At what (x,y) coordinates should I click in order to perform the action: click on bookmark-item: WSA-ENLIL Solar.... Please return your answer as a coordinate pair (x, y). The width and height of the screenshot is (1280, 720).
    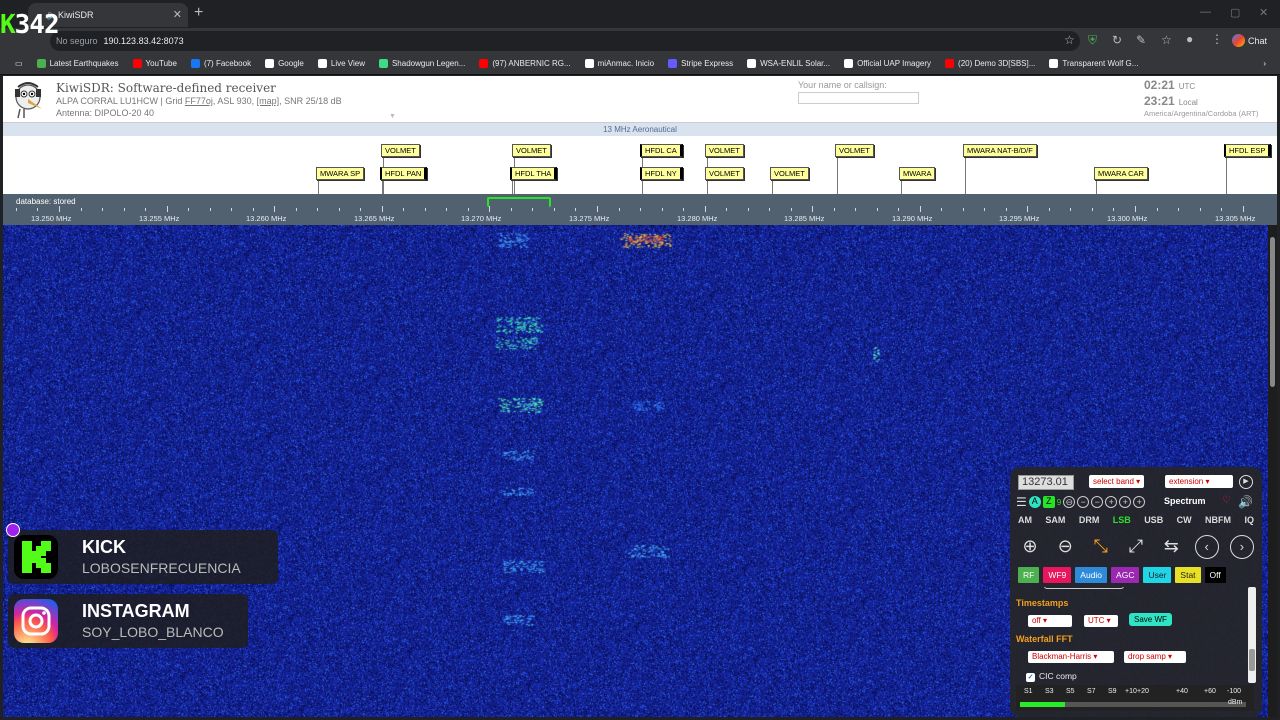
    Looking at the image, I should click on (788, 63).